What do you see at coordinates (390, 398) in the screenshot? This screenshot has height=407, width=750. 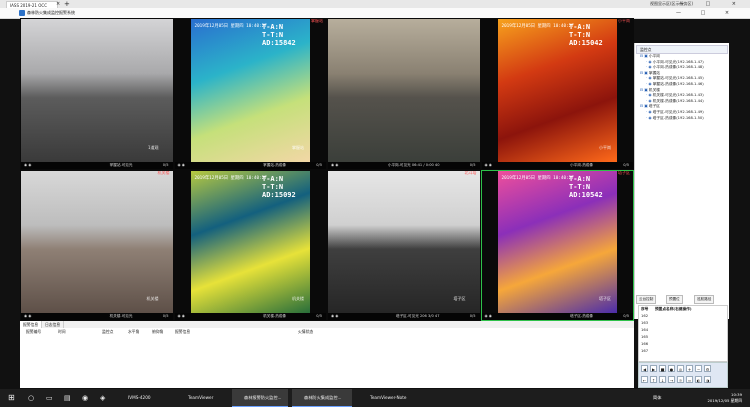 I see `taskbar-item-teamviewer-note: TeamViewer-Note` at bounding box center [390, 398].